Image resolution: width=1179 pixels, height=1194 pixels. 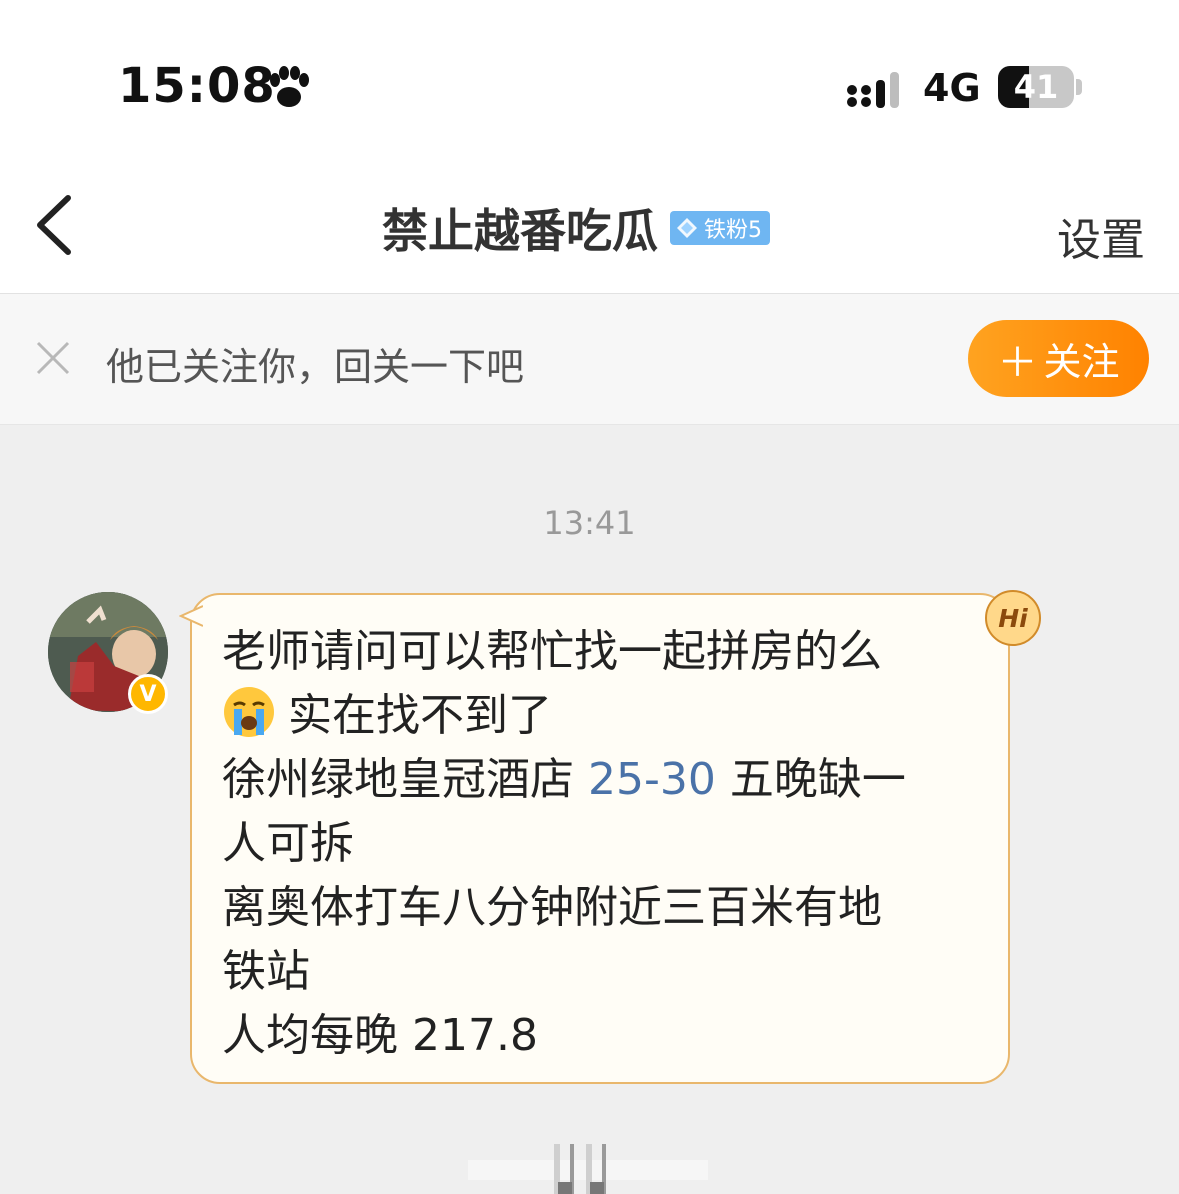 I want to click on message-line: 实在找不到了, so click(x=602, y=716).